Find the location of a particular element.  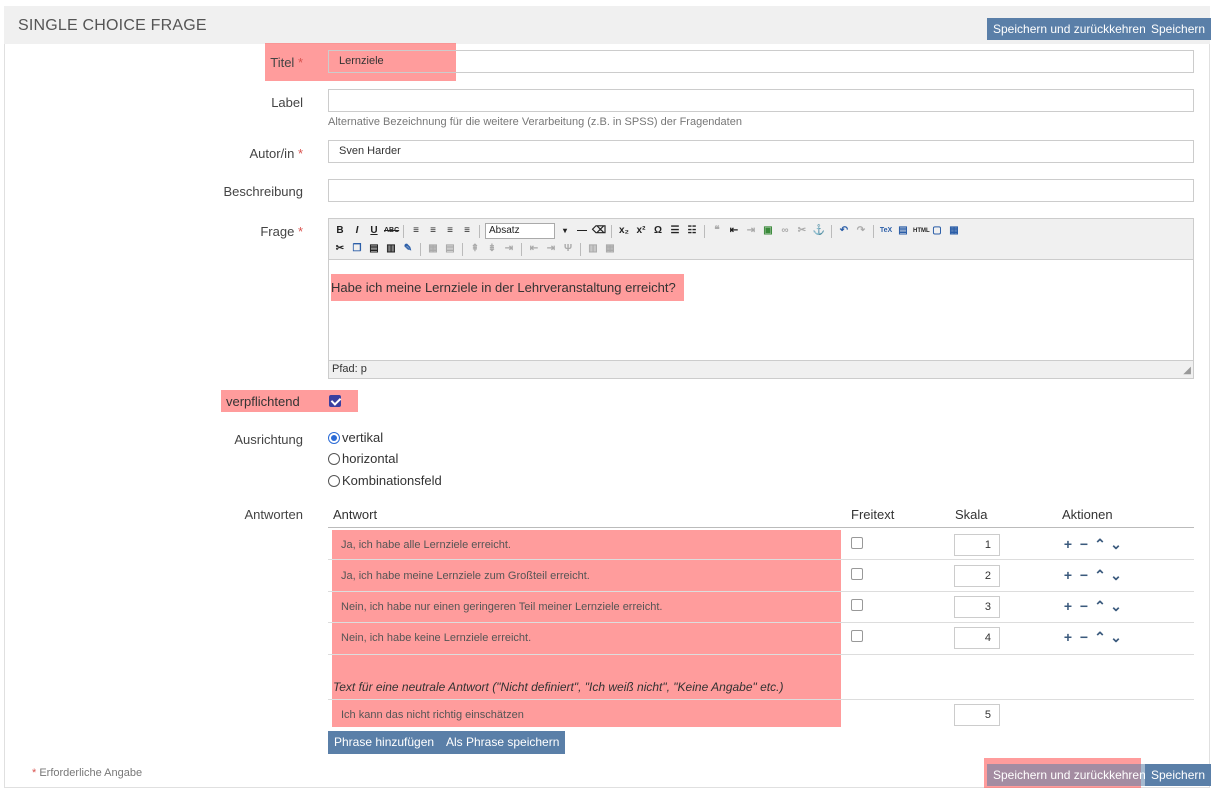

eraser-icon: ⌫ is located at coordinates (599, 231).